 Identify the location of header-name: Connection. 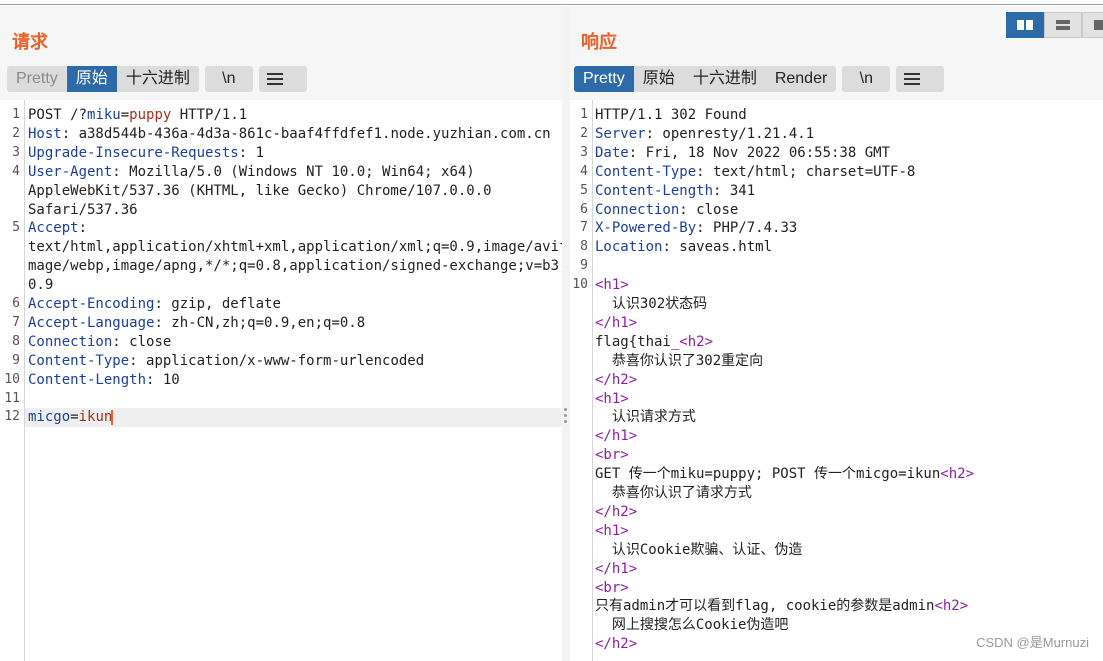
(70, 341).